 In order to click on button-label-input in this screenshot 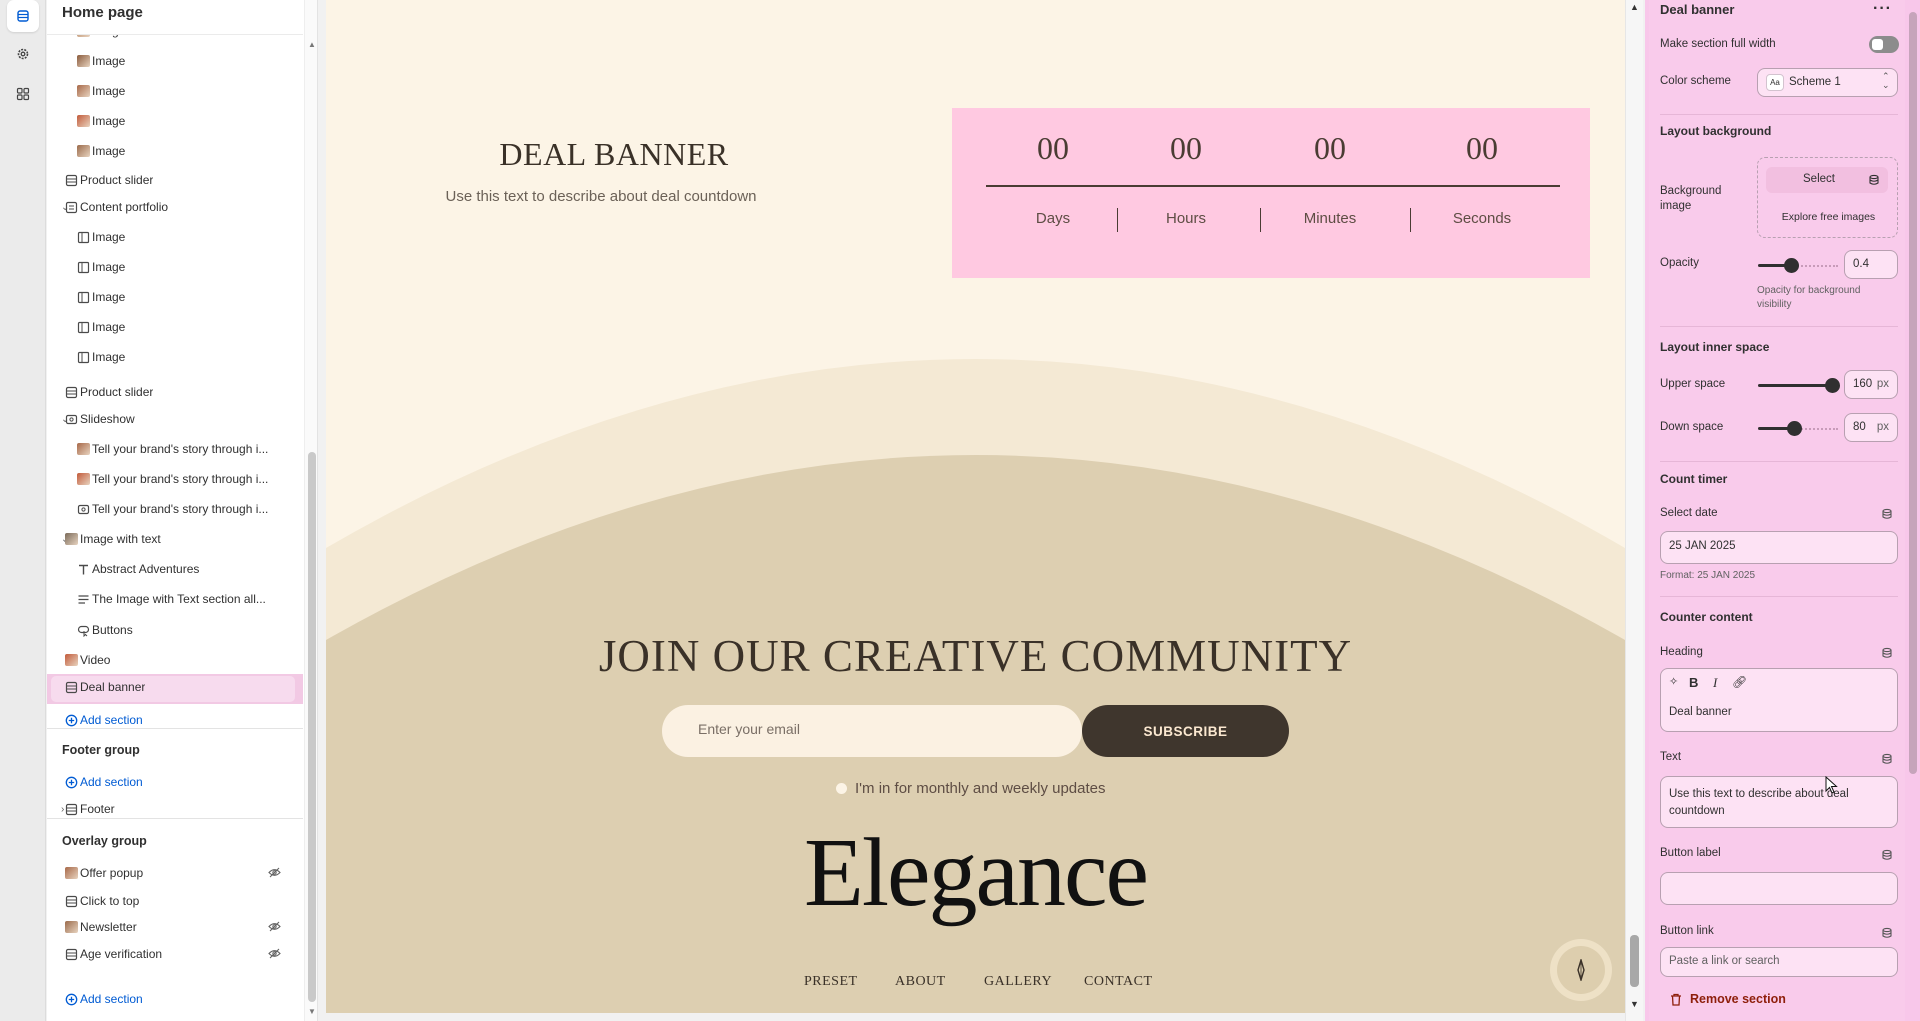, I will do `click(1779, 888)`.